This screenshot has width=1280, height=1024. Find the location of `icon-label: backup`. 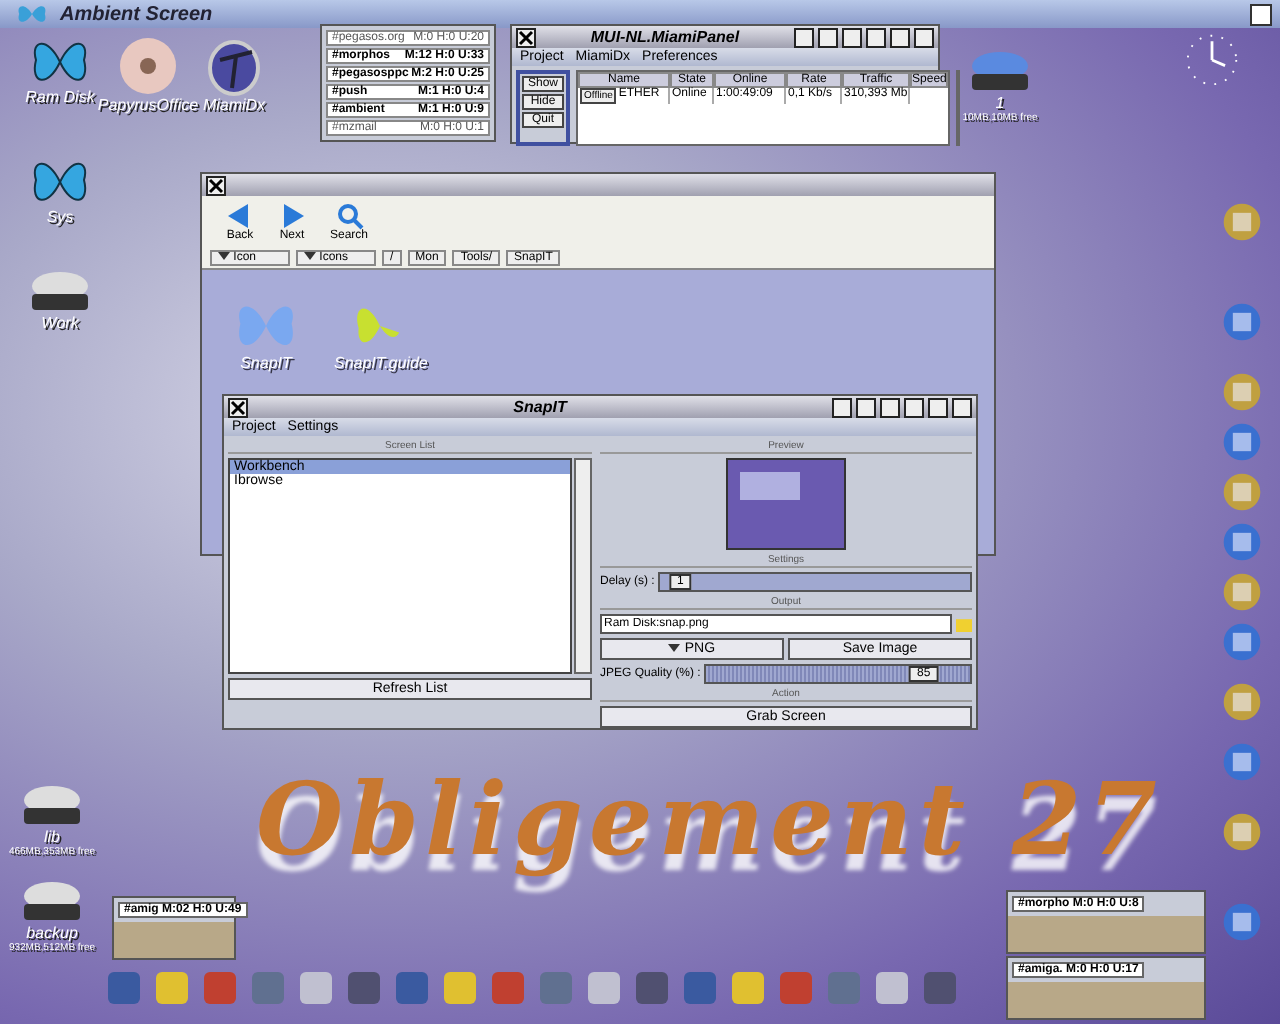

icon-label: backup is located at coordinates (52, 933).